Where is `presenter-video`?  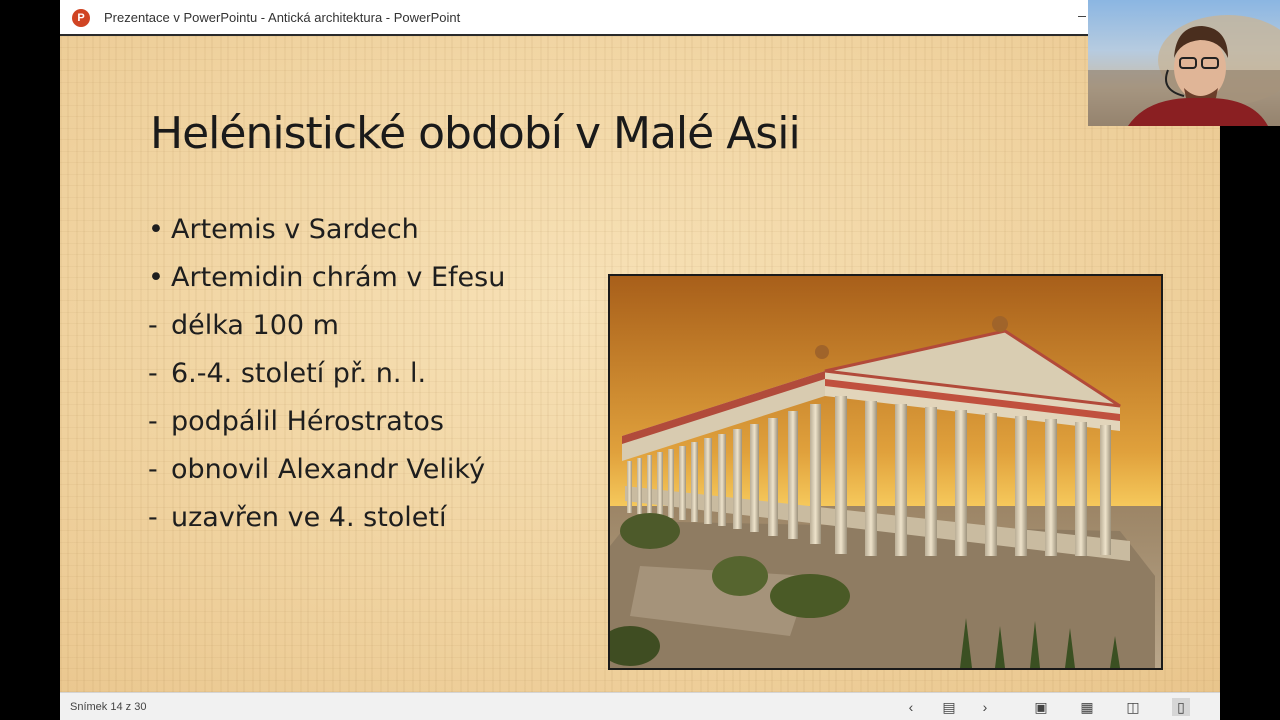 presenter-video is located at coordinates (1184, 70).